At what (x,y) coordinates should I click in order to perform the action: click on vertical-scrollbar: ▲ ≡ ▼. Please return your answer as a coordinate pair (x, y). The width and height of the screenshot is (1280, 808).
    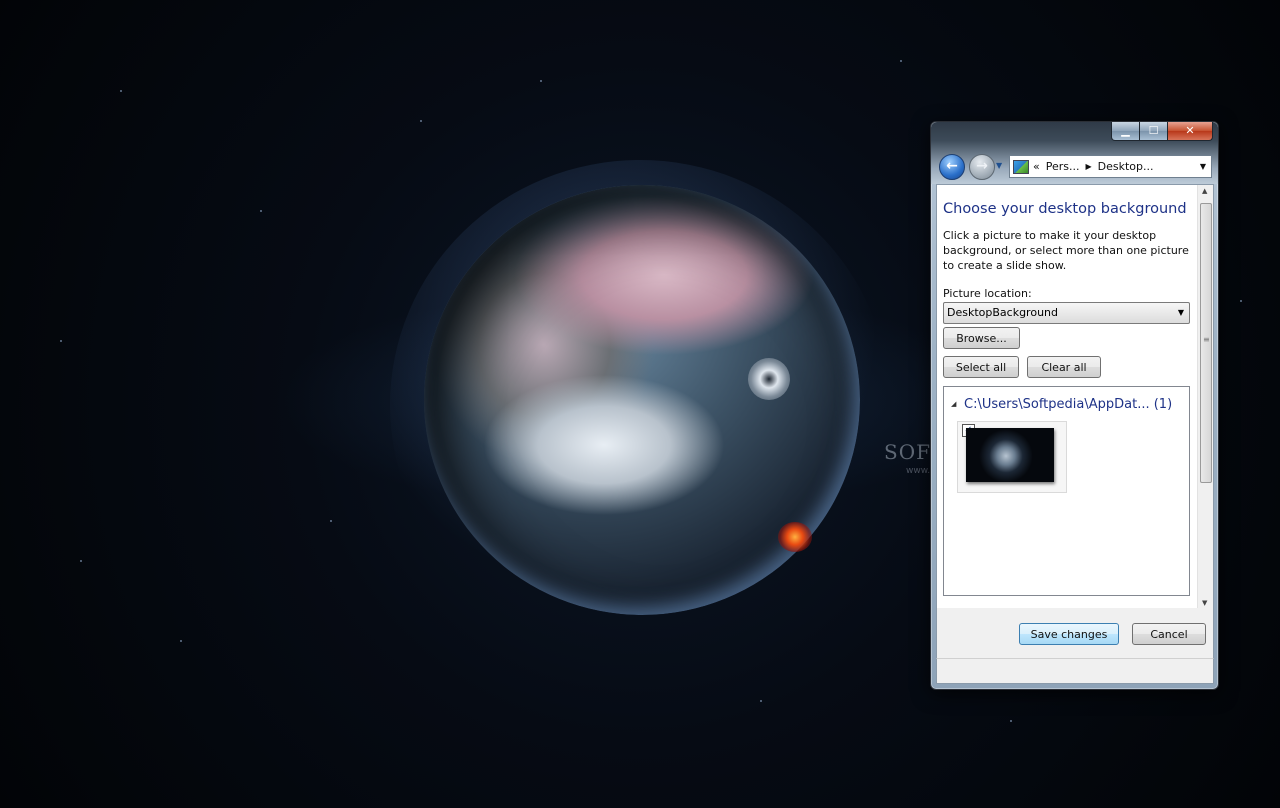
    Looking at the image, I should click on (1205, 397).